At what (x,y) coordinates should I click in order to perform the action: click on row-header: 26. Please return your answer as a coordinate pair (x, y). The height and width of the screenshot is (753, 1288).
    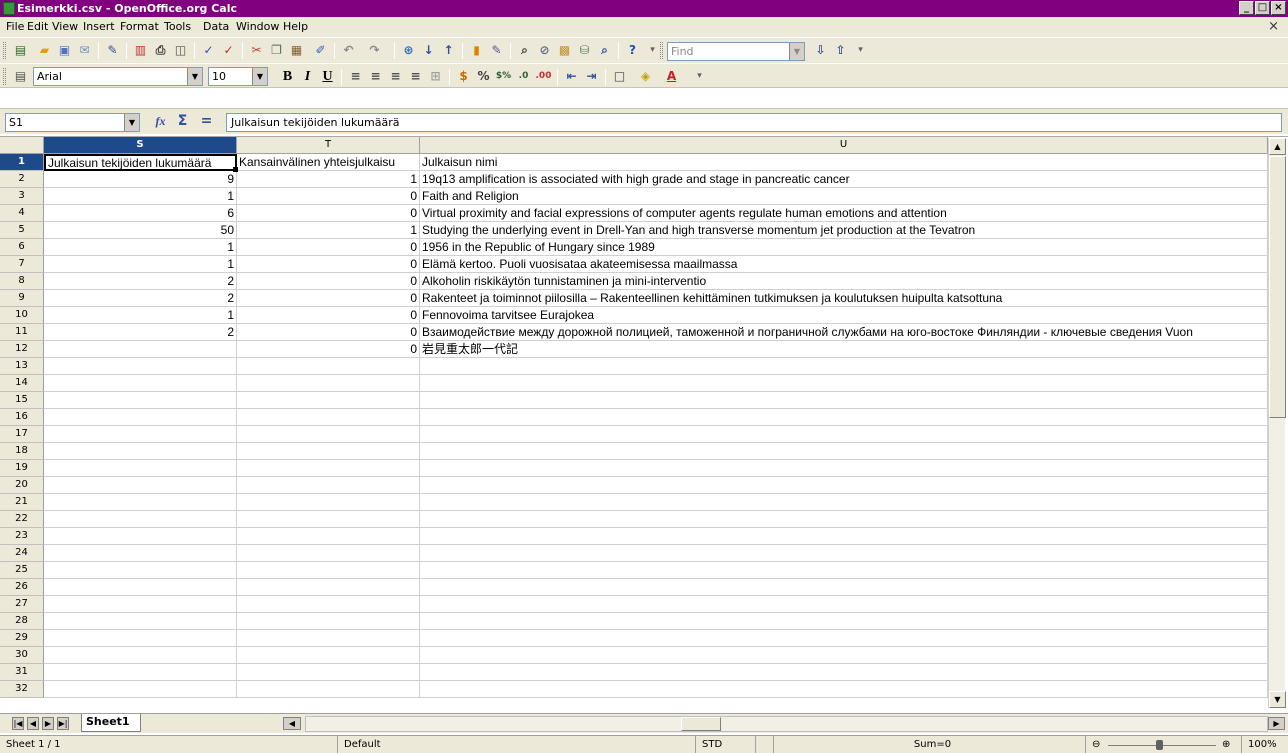
    Looking at the image, I should click on (22, 587).